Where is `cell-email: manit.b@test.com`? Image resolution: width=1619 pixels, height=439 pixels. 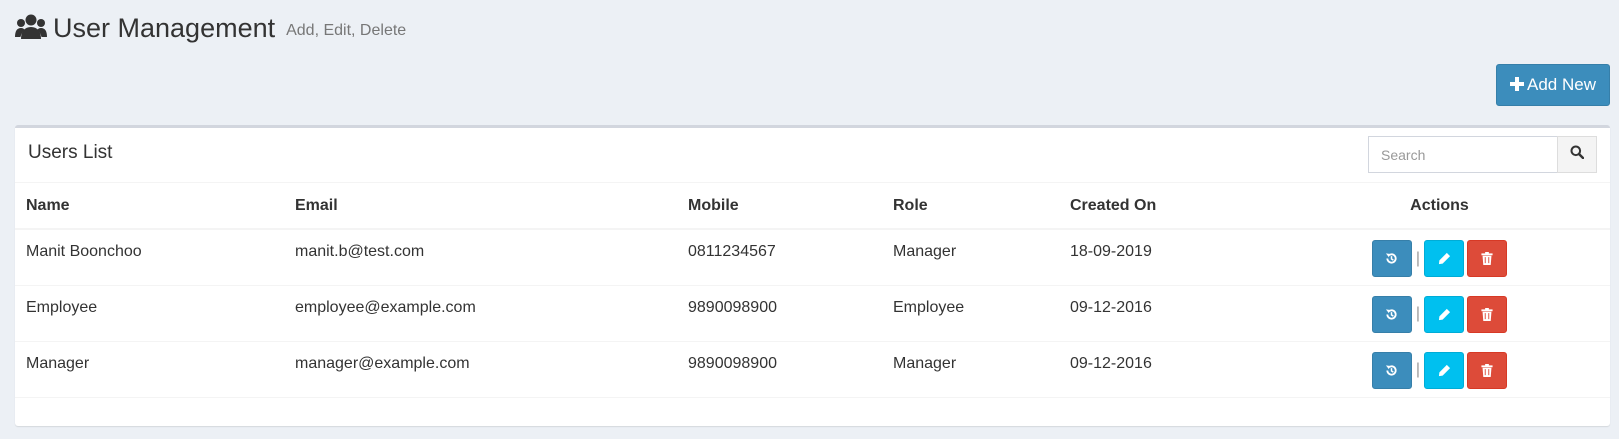 cell-email: manit.b@test.com is located at coordinates (480, 257).